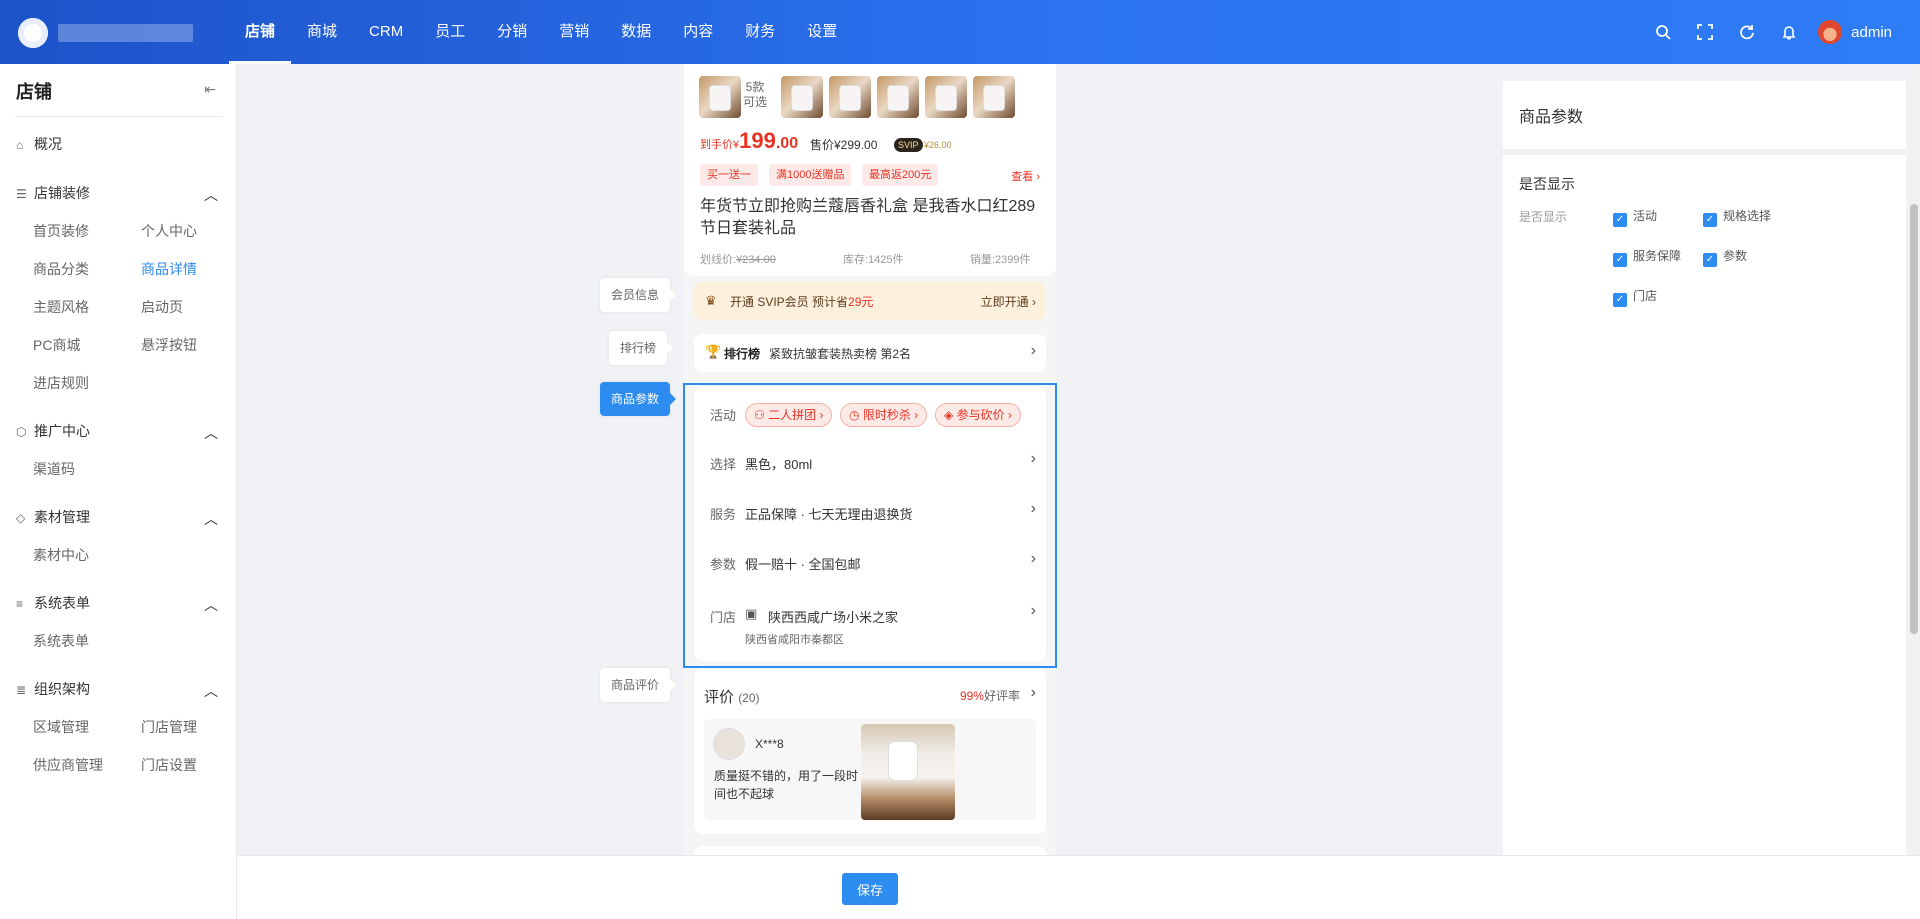  I want to click on next-section-card, so click(870, 850).